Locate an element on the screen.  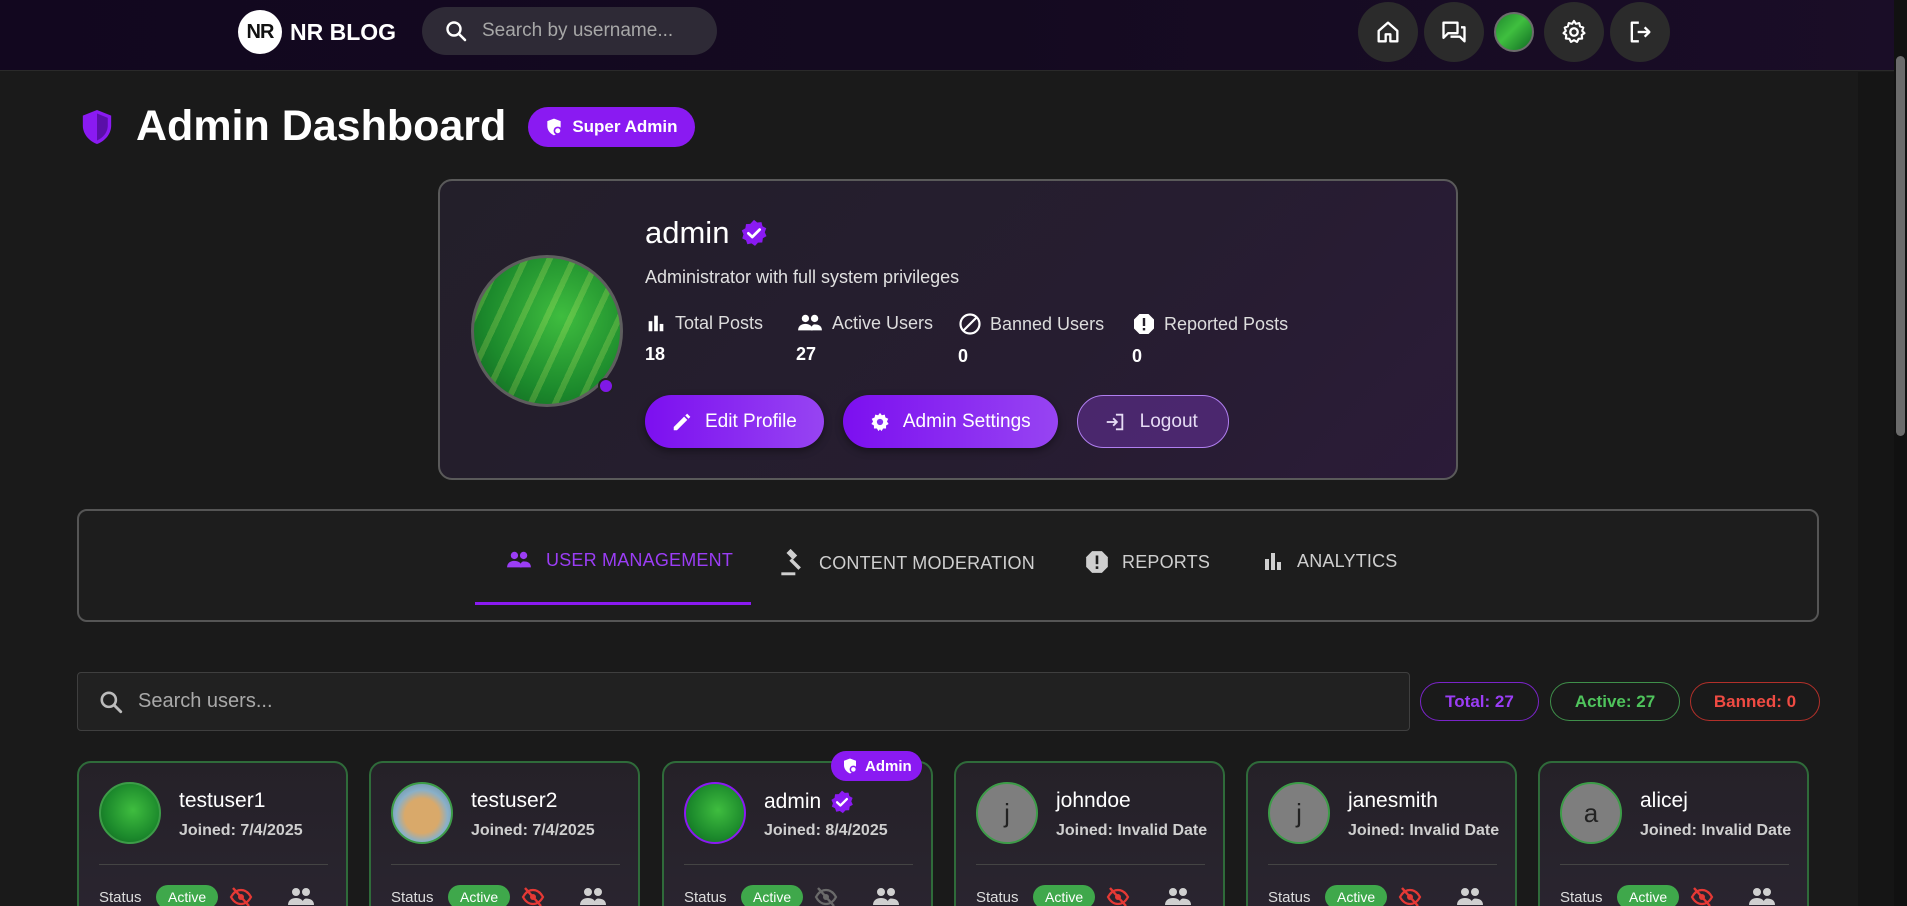
tab-analytics: ANALYTICS is located at coordinates (1329, 561).